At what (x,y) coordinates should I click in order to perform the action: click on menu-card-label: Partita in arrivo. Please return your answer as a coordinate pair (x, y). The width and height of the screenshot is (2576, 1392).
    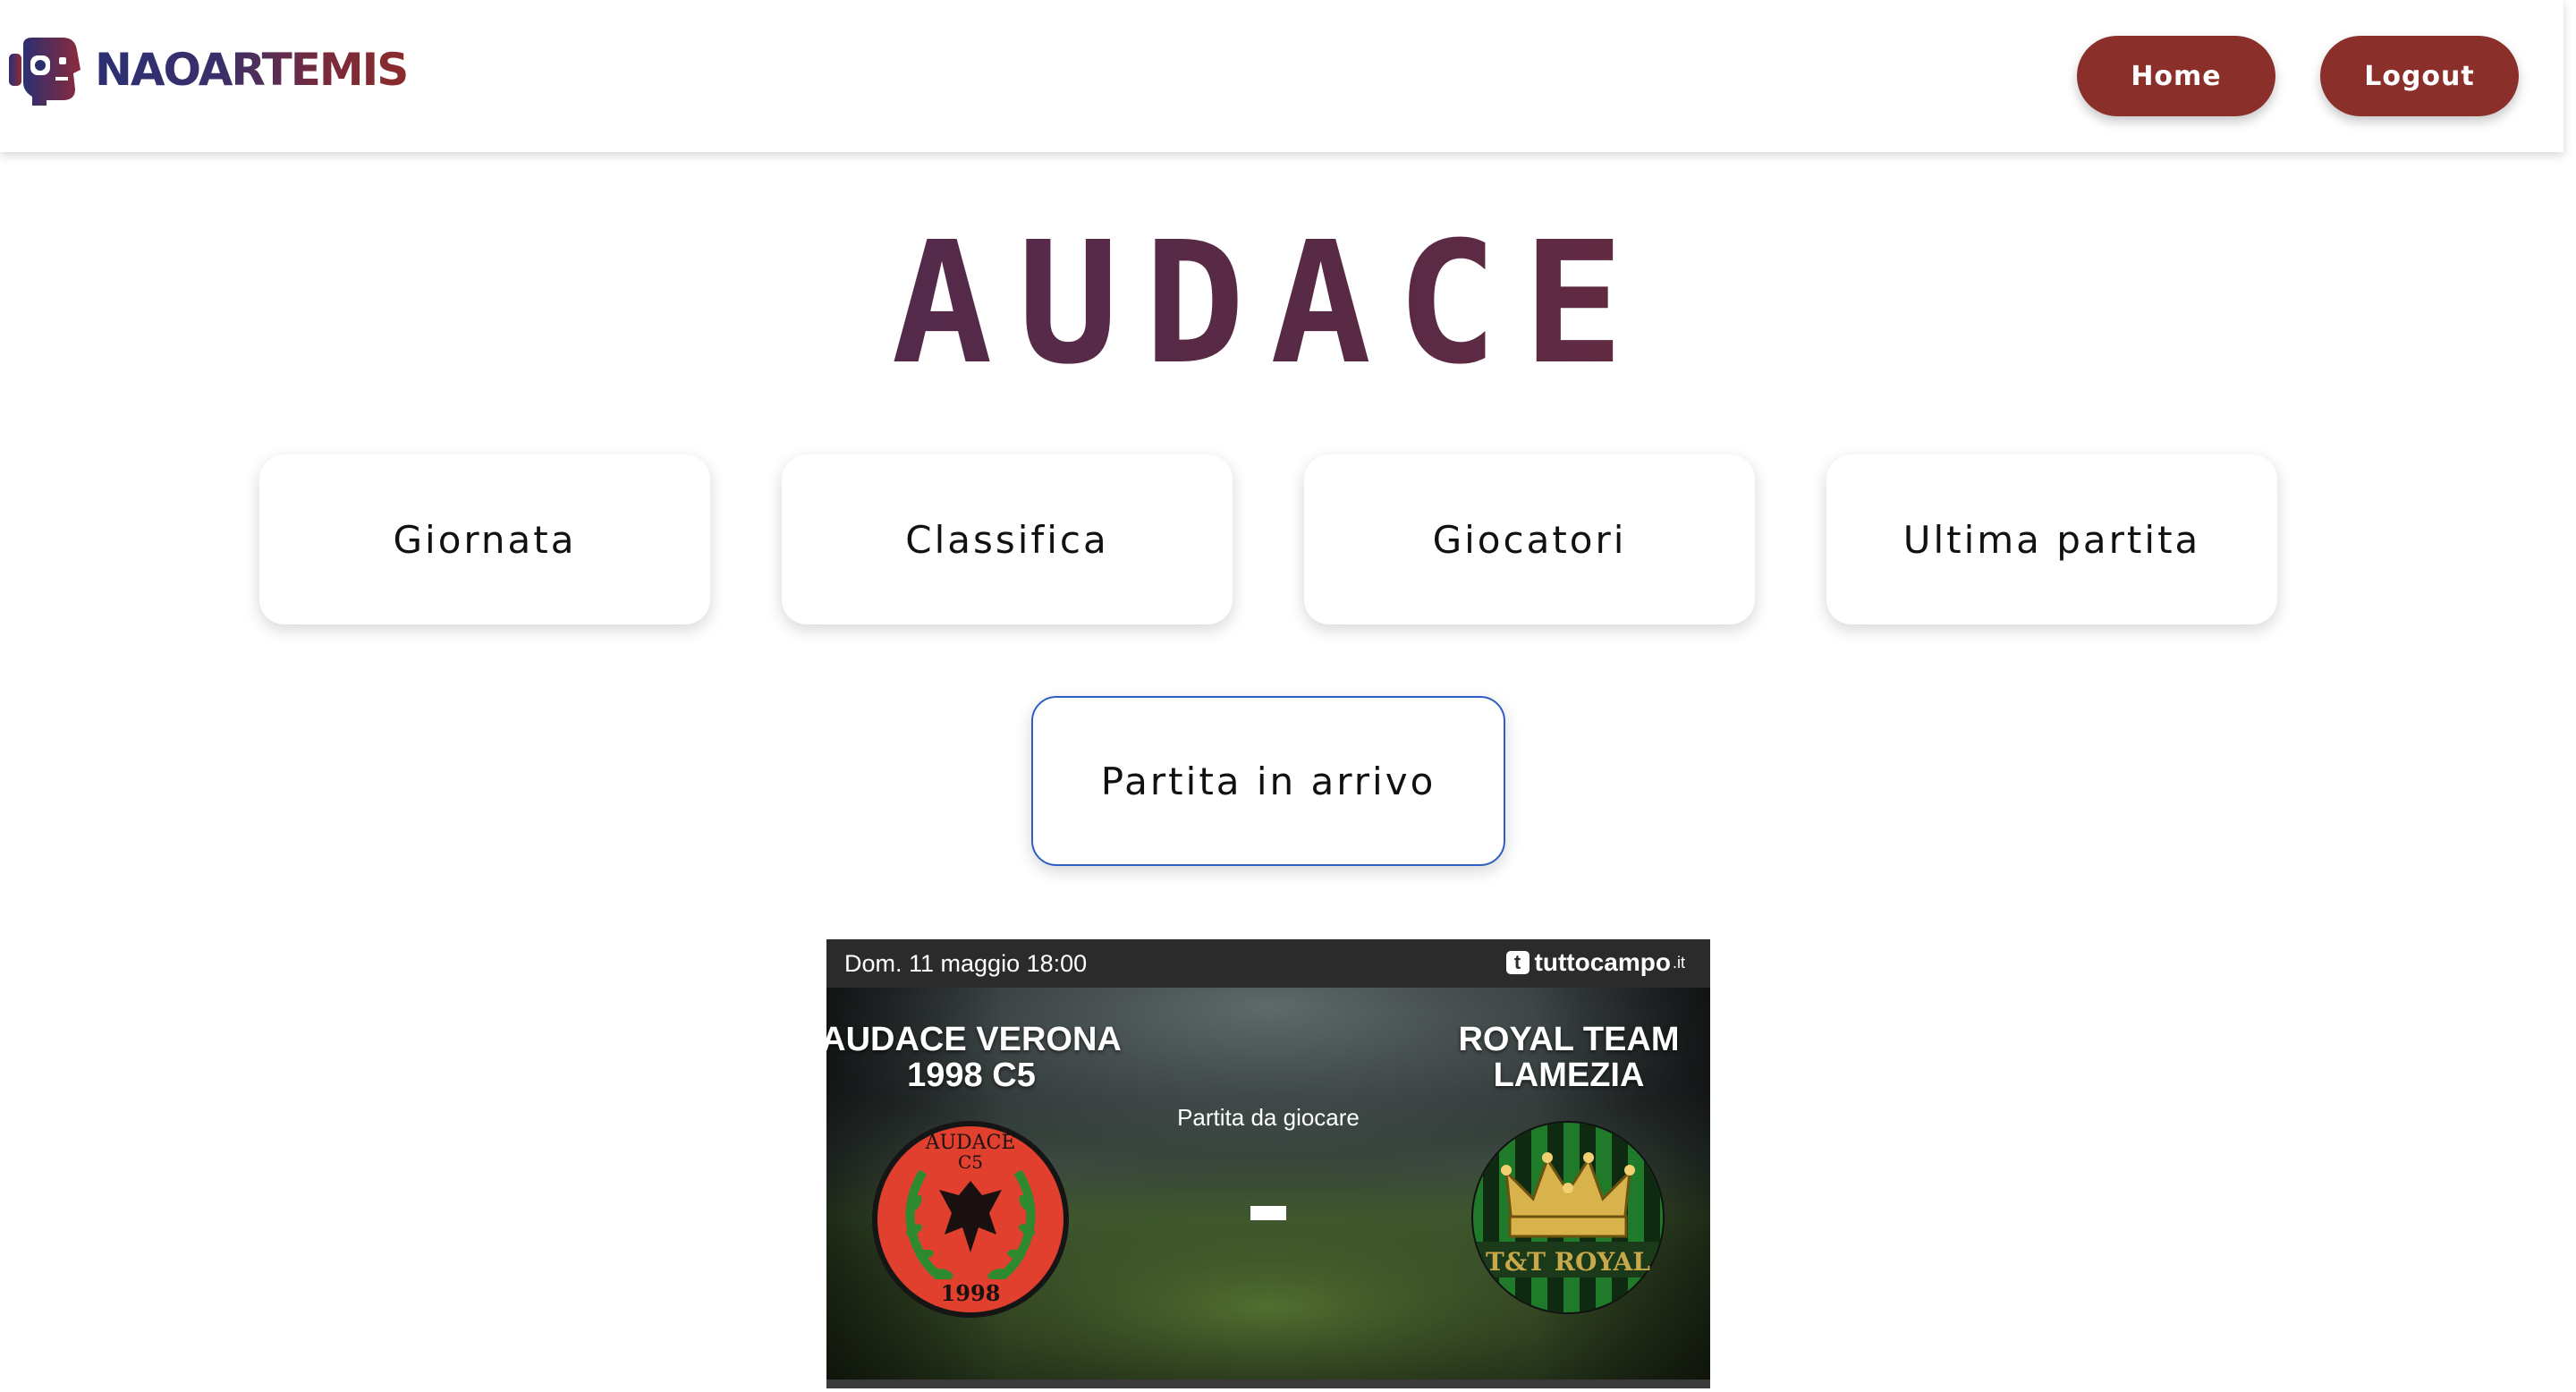
    Looking at the image, I should click on (1268, 781).